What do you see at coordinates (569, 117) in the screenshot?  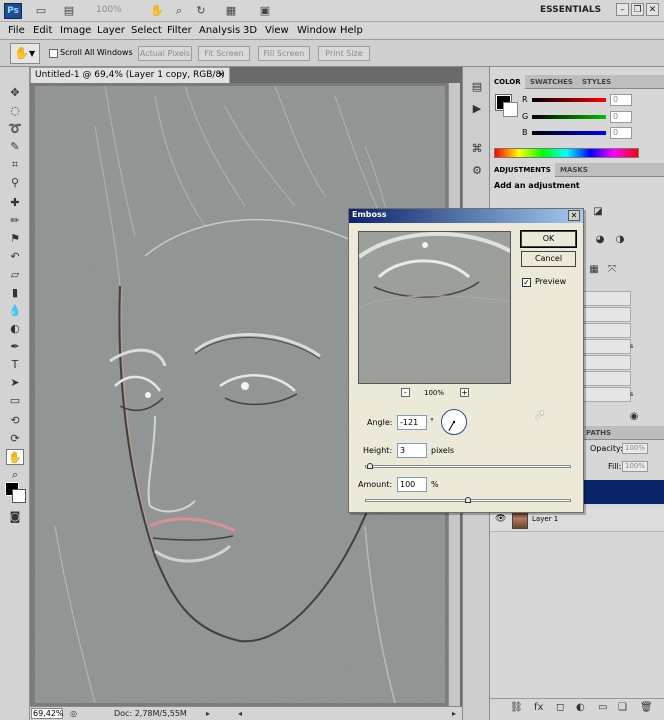 I see `channel-g-slider` at bounding box center [569, 117].